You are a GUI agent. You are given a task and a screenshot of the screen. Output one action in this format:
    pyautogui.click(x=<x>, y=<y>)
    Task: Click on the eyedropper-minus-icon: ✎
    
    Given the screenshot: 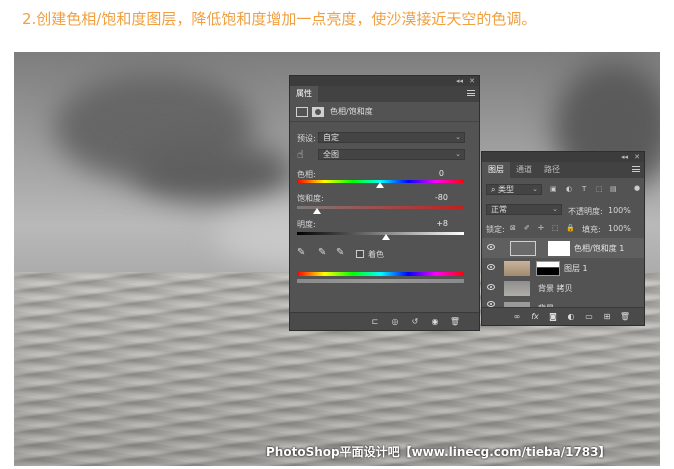 What is the action you would take?
    pyautogui.click(x=340, y=252)
    